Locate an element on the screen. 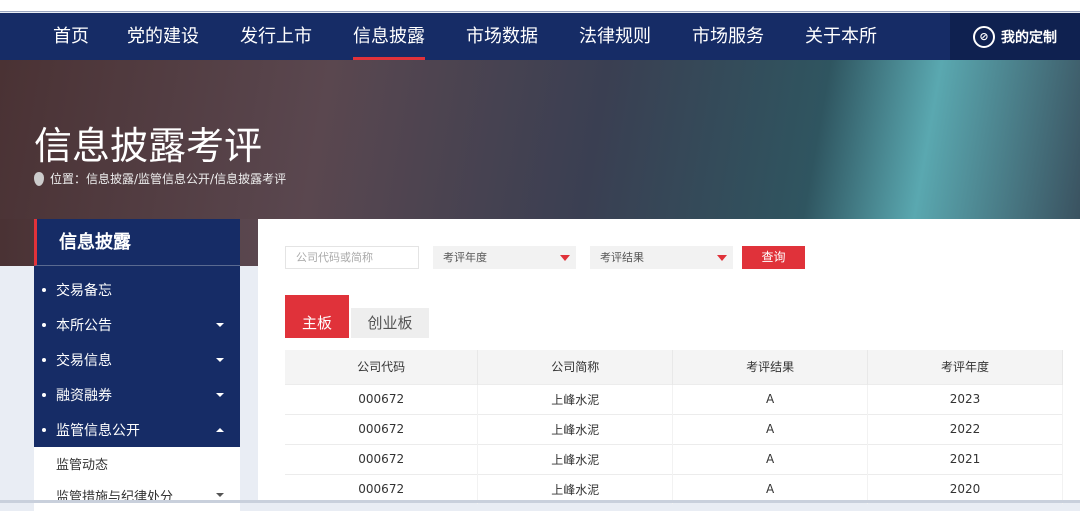 The height and width of the screenshot is (511, 1080). breadcrumb: 位置： 信息披露/监管信息公开/信息披露考评 is located at coordinates (160, 178).